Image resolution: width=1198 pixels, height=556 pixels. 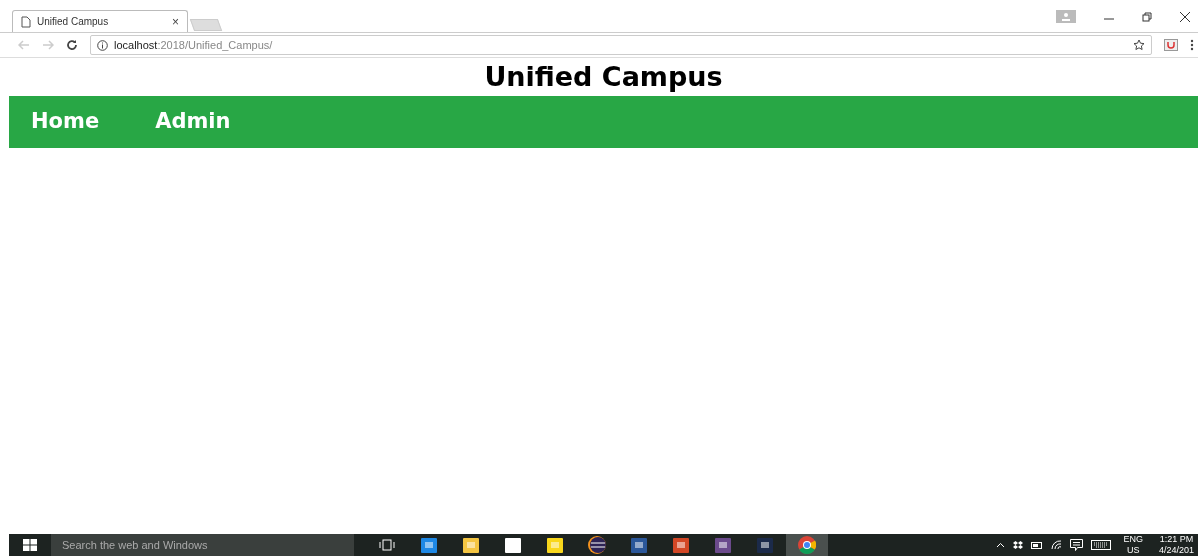 I want to click on battery-icon, so click(x=1037, y=545).